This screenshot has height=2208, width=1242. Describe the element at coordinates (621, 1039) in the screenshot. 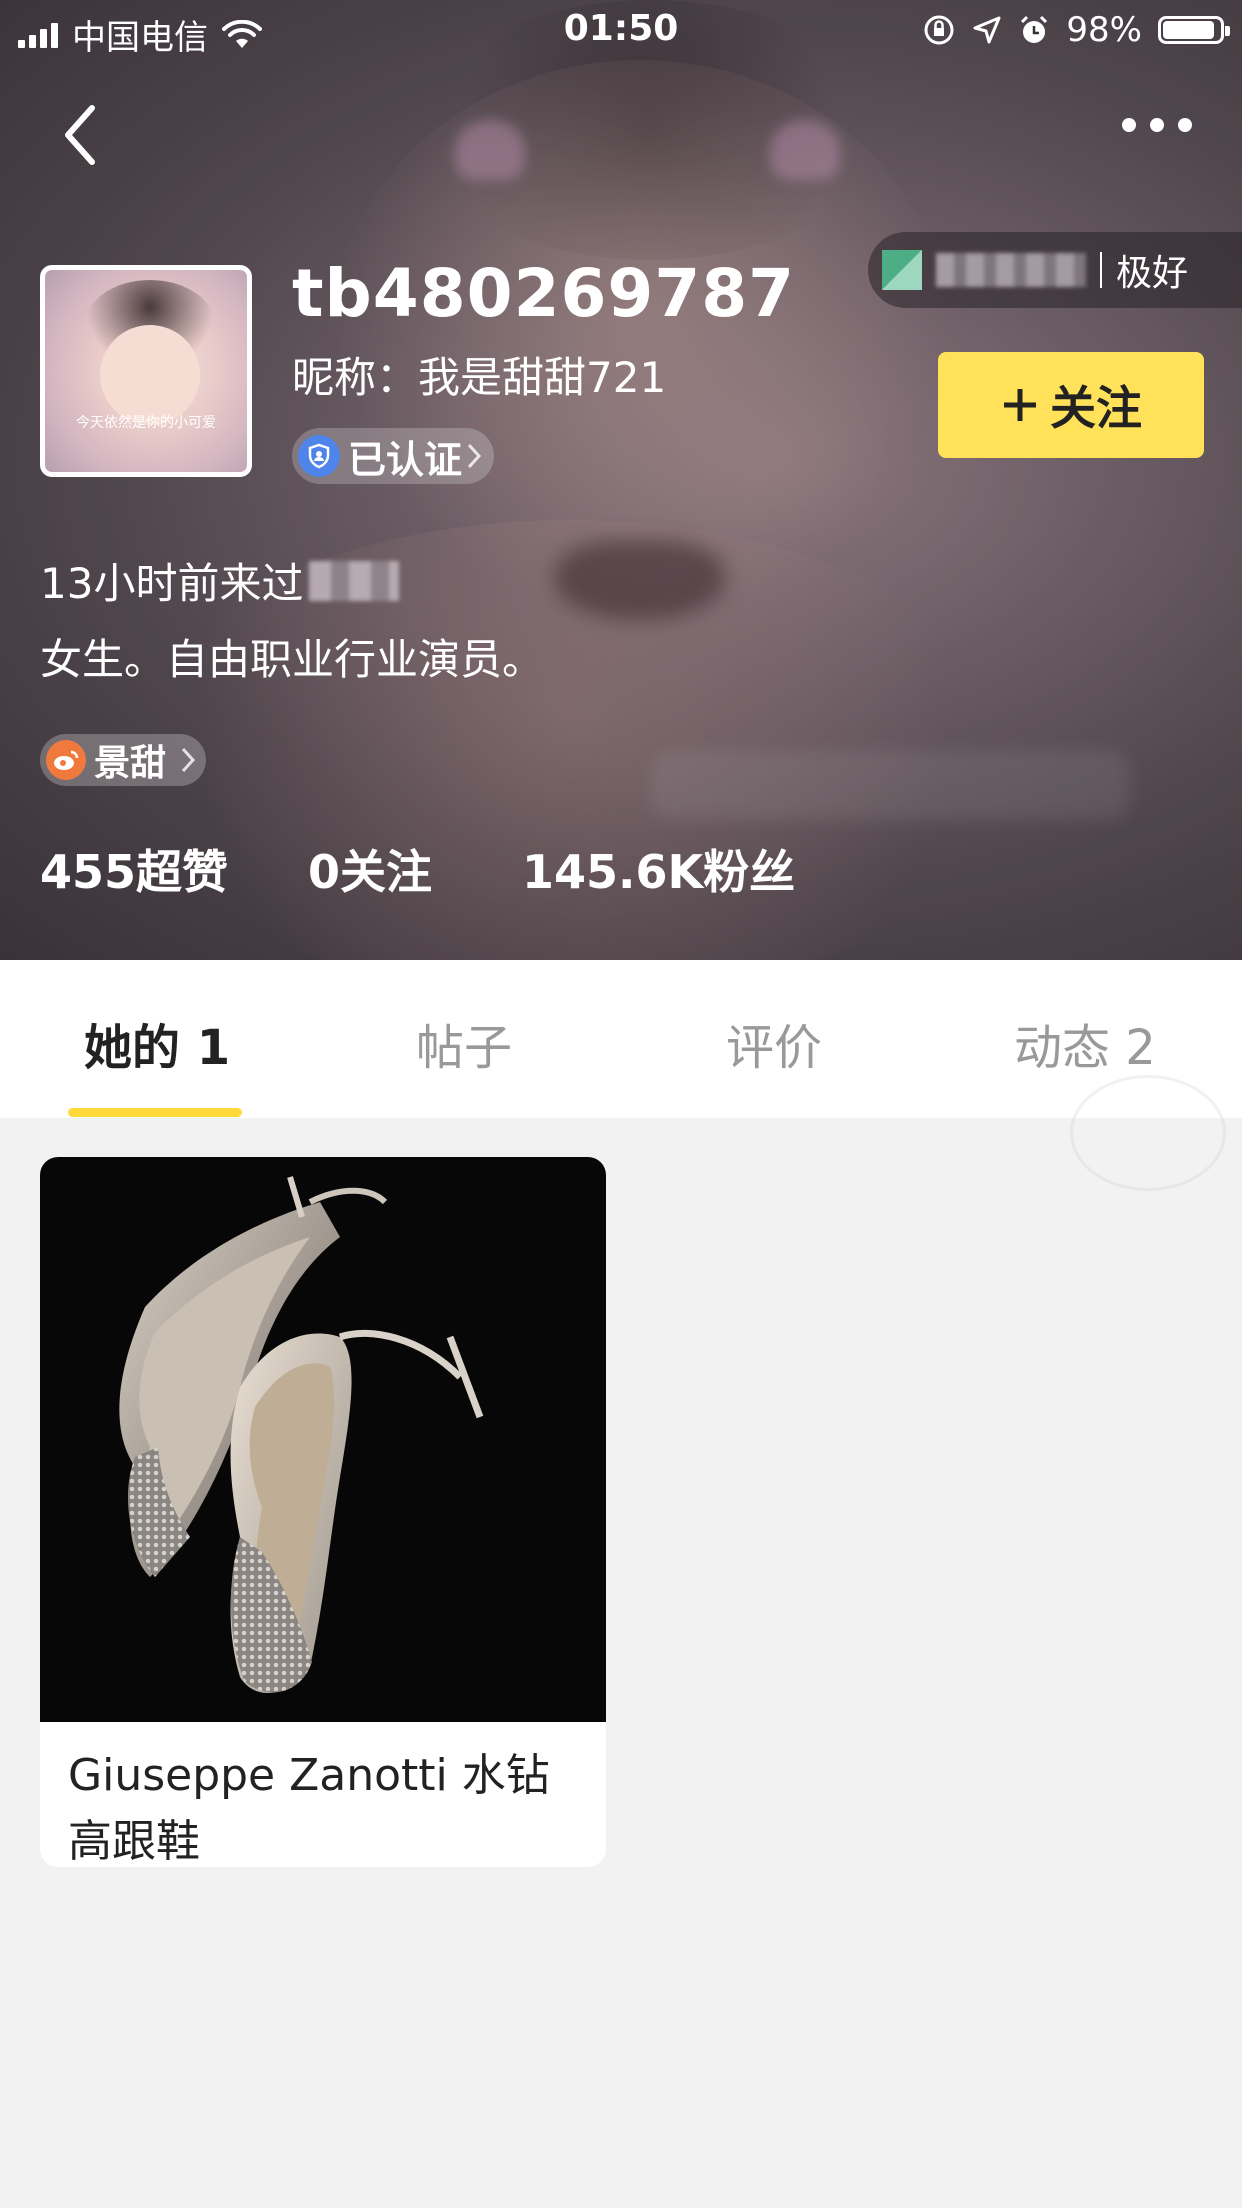

I see `profile-tabs: 她的 1 帖子 评价 动态 2` at that location.